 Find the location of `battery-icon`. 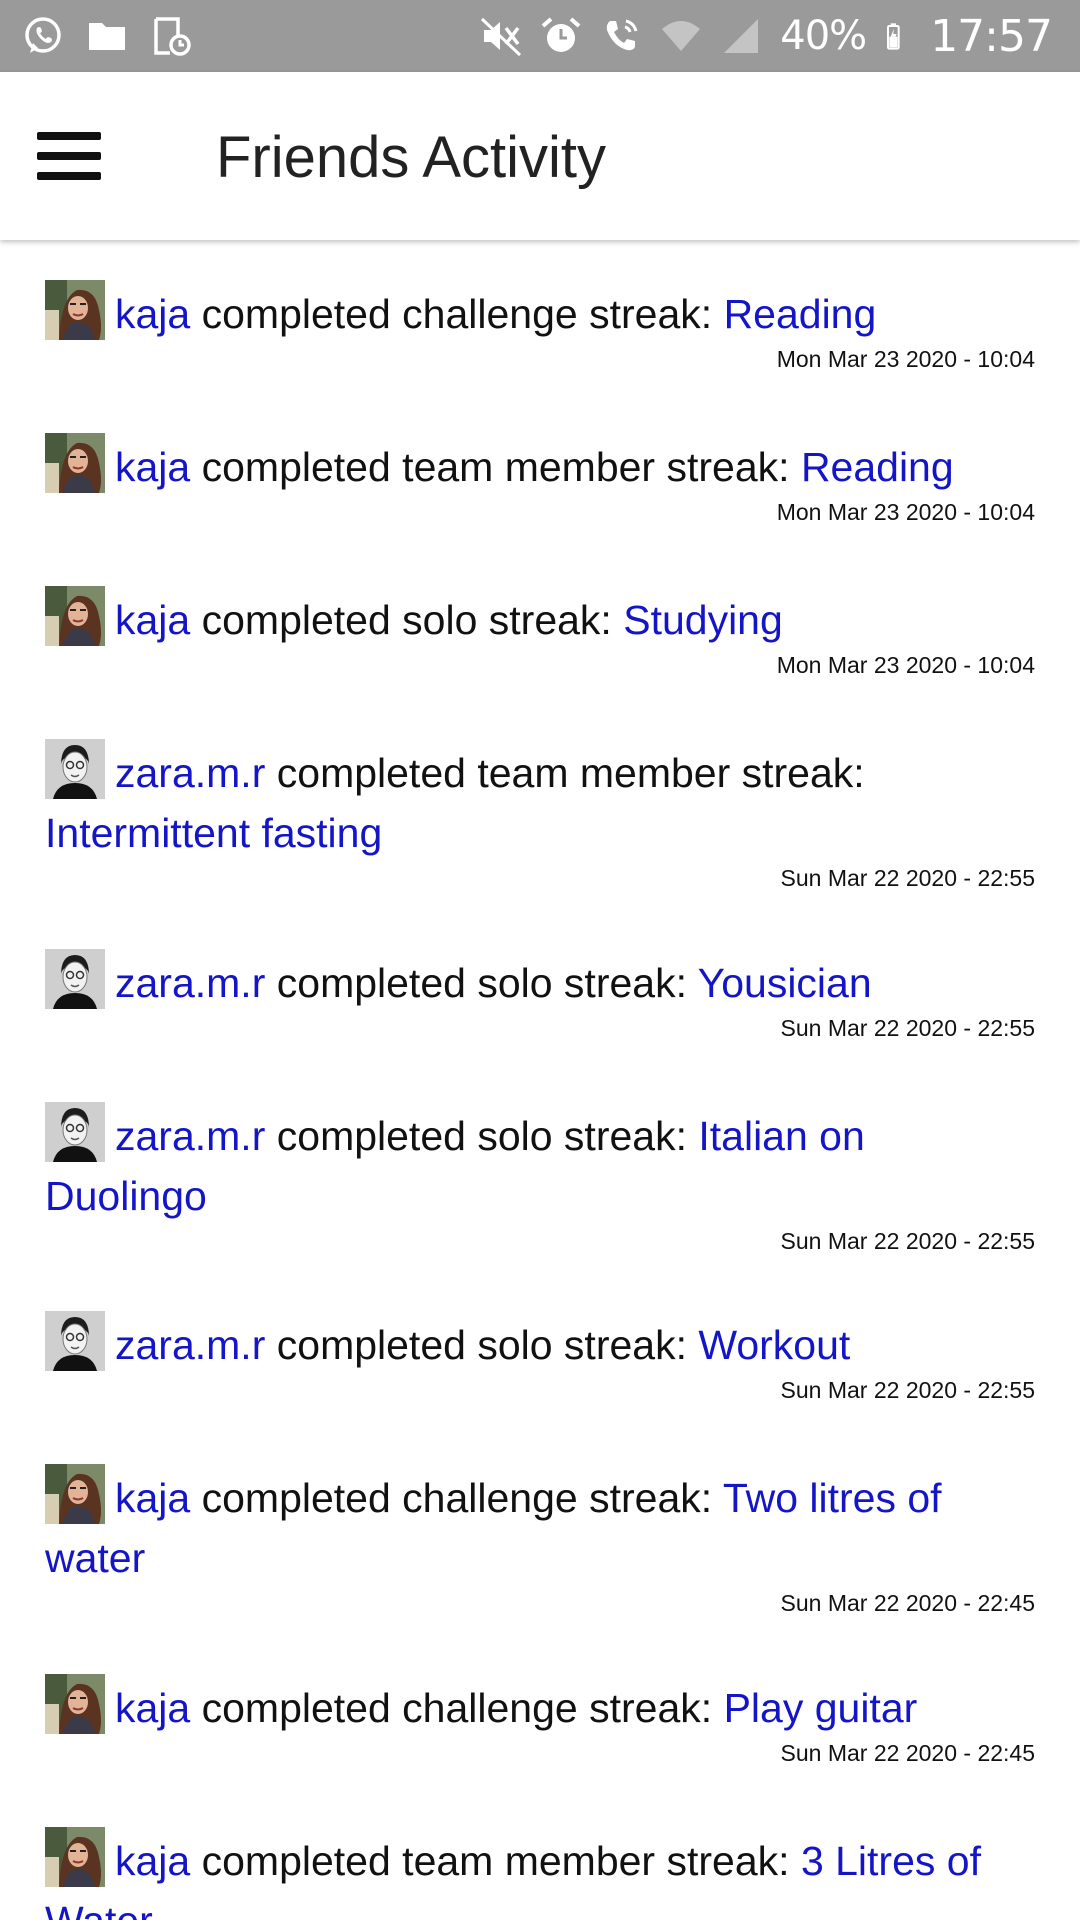

battery-icon is located at coordinates (893, 36).